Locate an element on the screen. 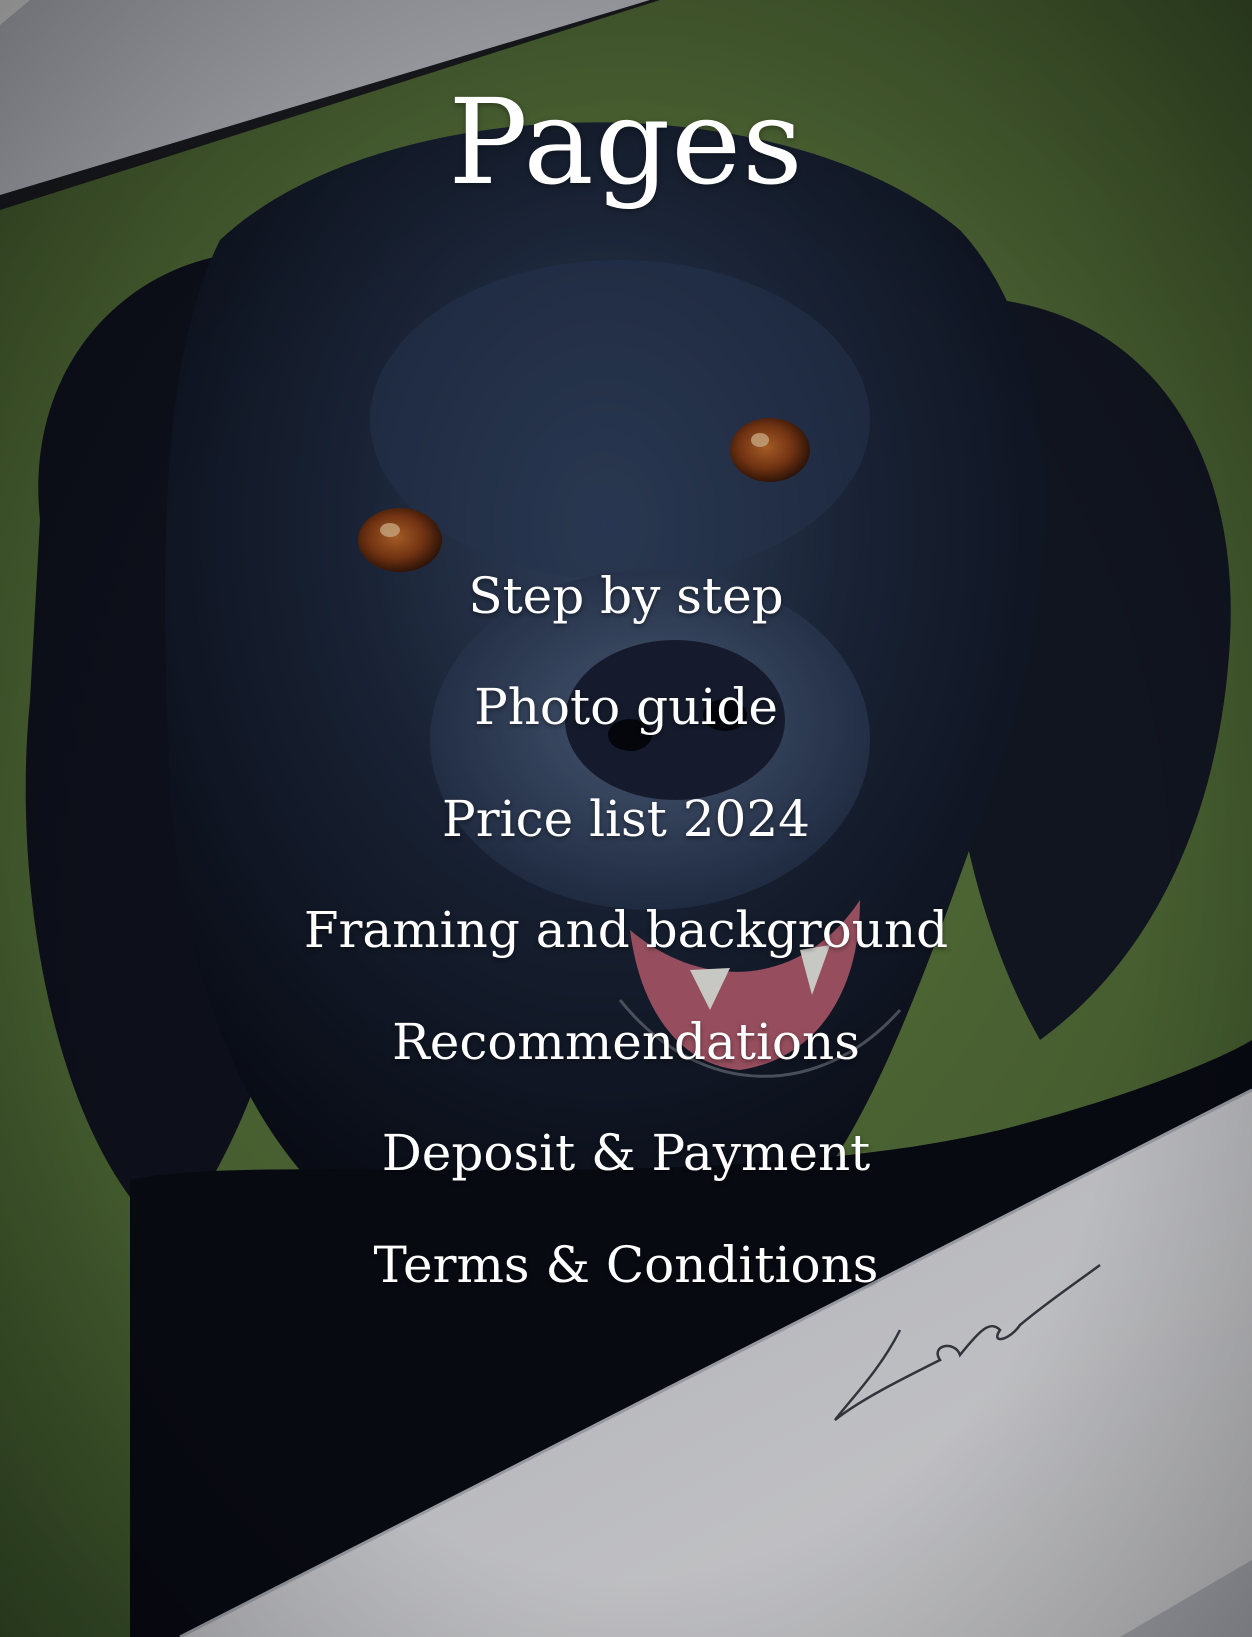 This screenshot has width=1252, height=1637. menu-item-framing-background: Framing and background is located at coordinates (626, 931).